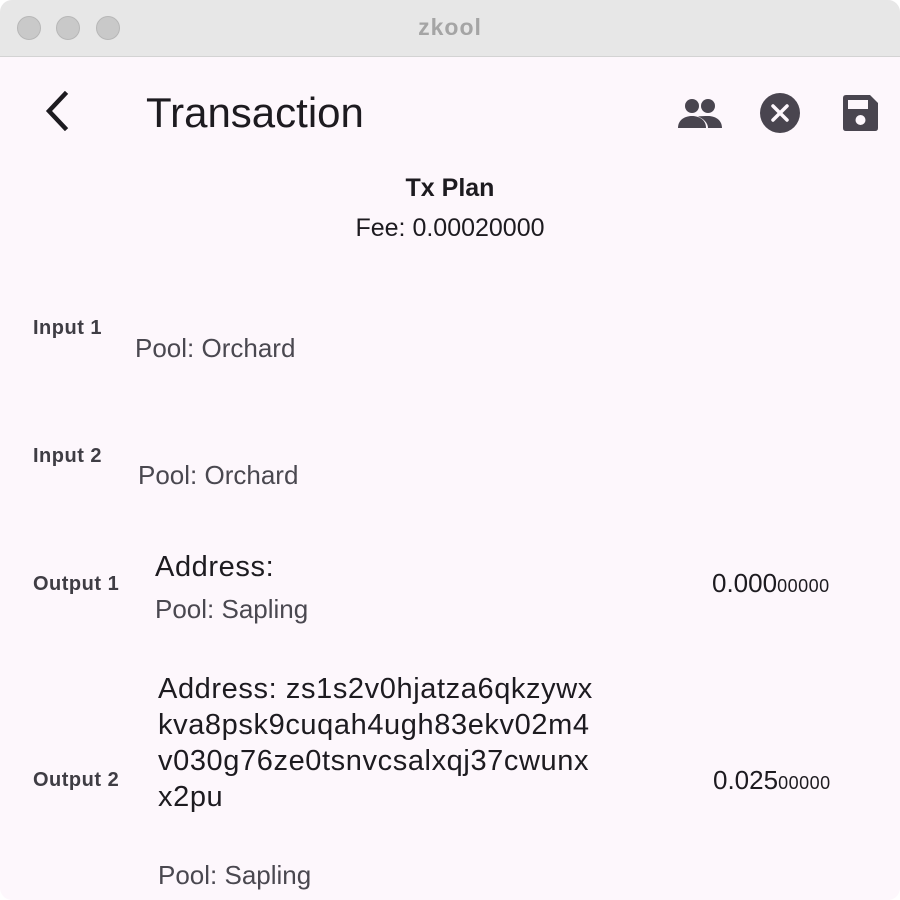 Image resolution: width=900 pixels, height=900 pixels. I want to click on page-title: Transaction, so click(255, 112).